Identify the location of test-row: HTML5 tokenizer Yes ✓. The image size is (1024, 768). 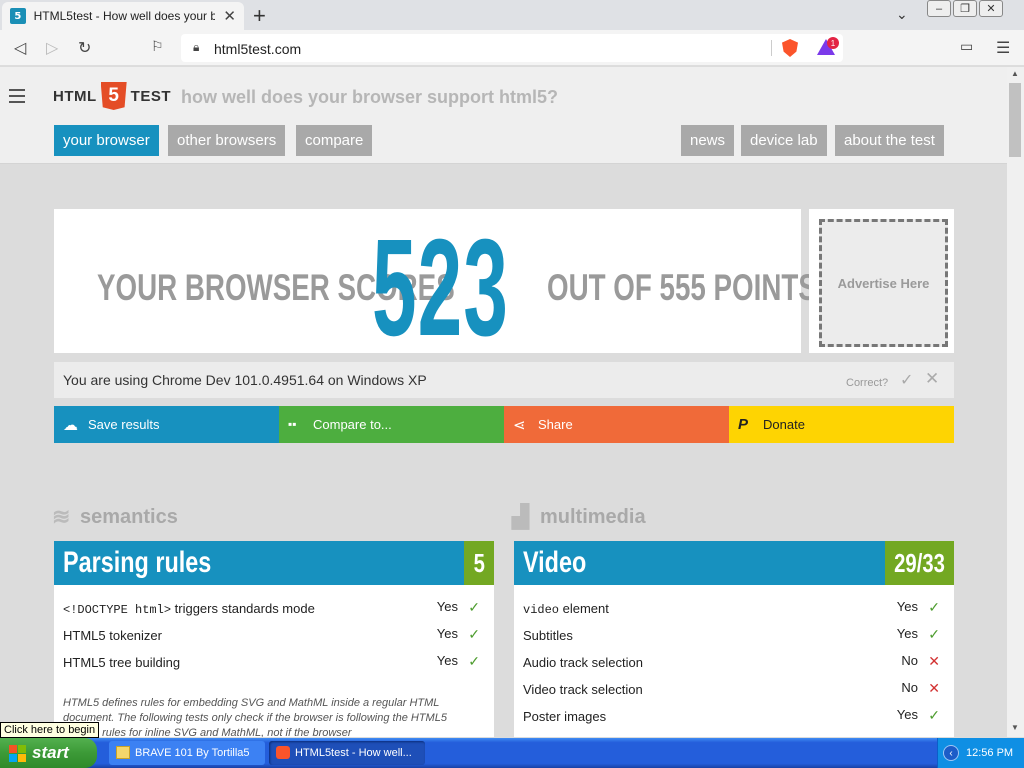
(274, 635).